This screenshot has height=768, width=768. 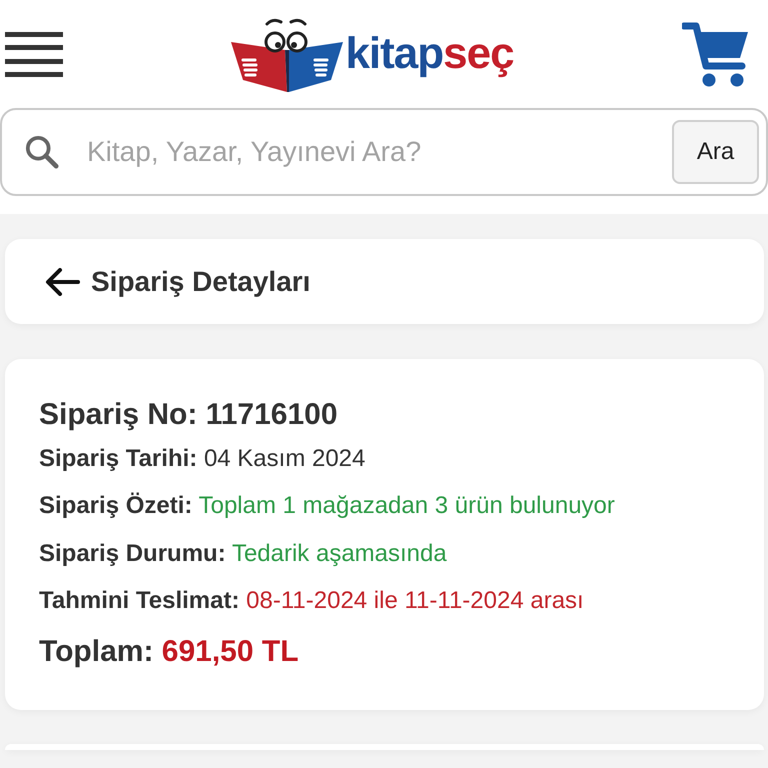 I want to click on book-mascot-icon, so click(x=287, y=54).